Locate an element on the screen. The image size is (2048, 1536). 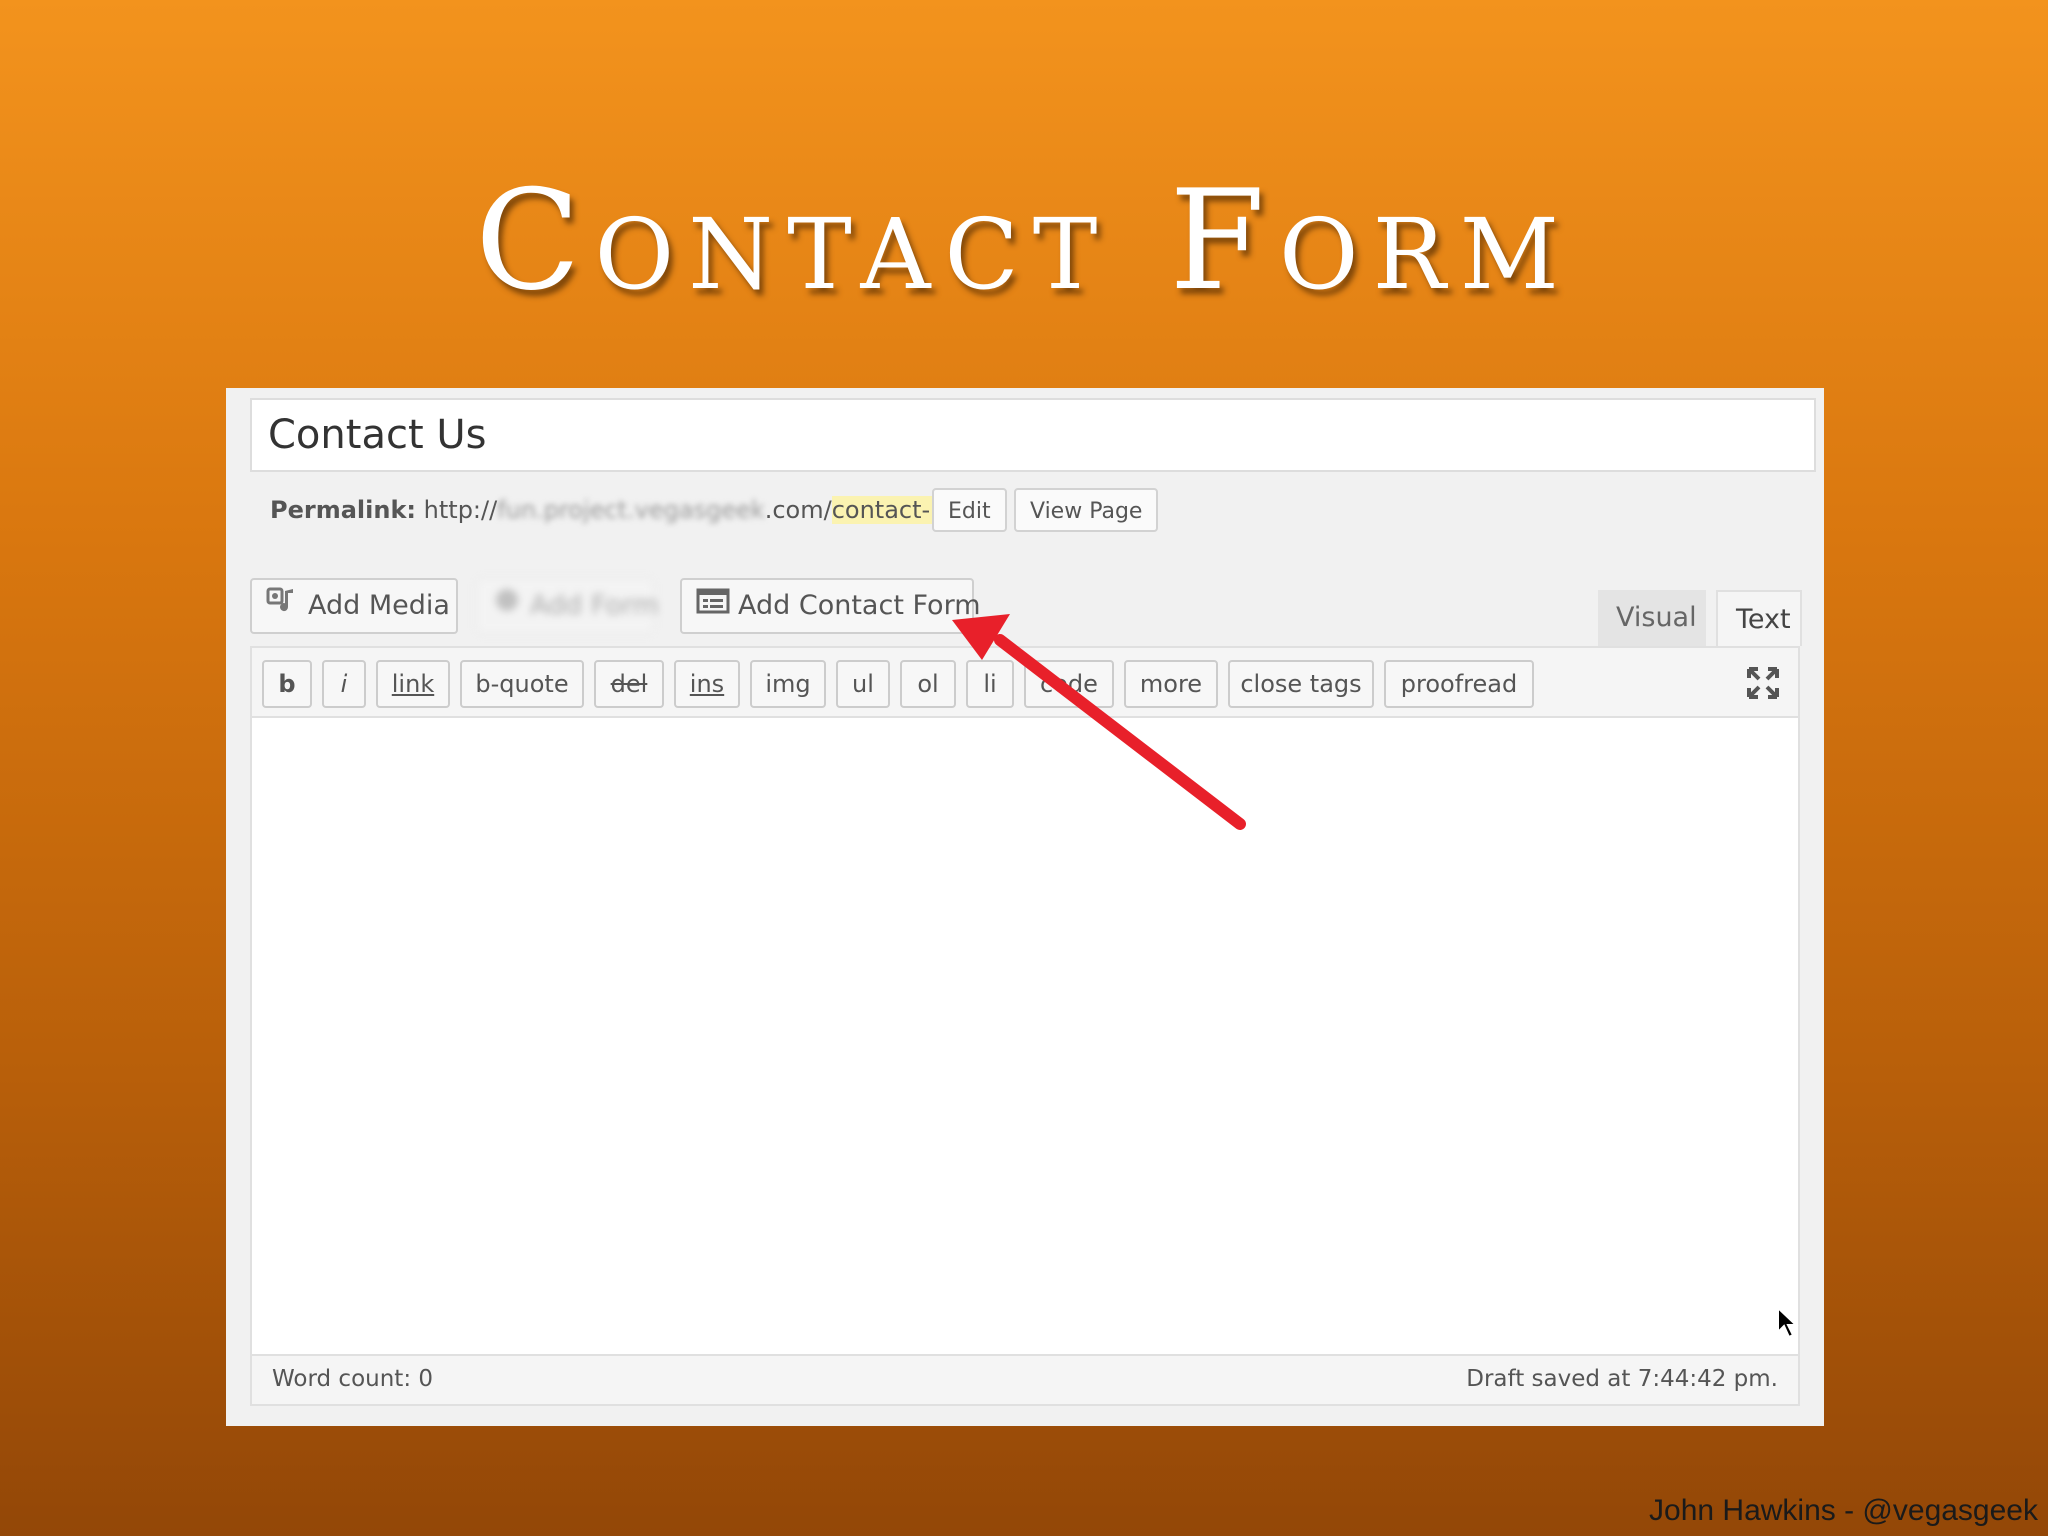
permalink-blurred-domain: fun.project.vegasgeek is located at coordinates (631, 510).